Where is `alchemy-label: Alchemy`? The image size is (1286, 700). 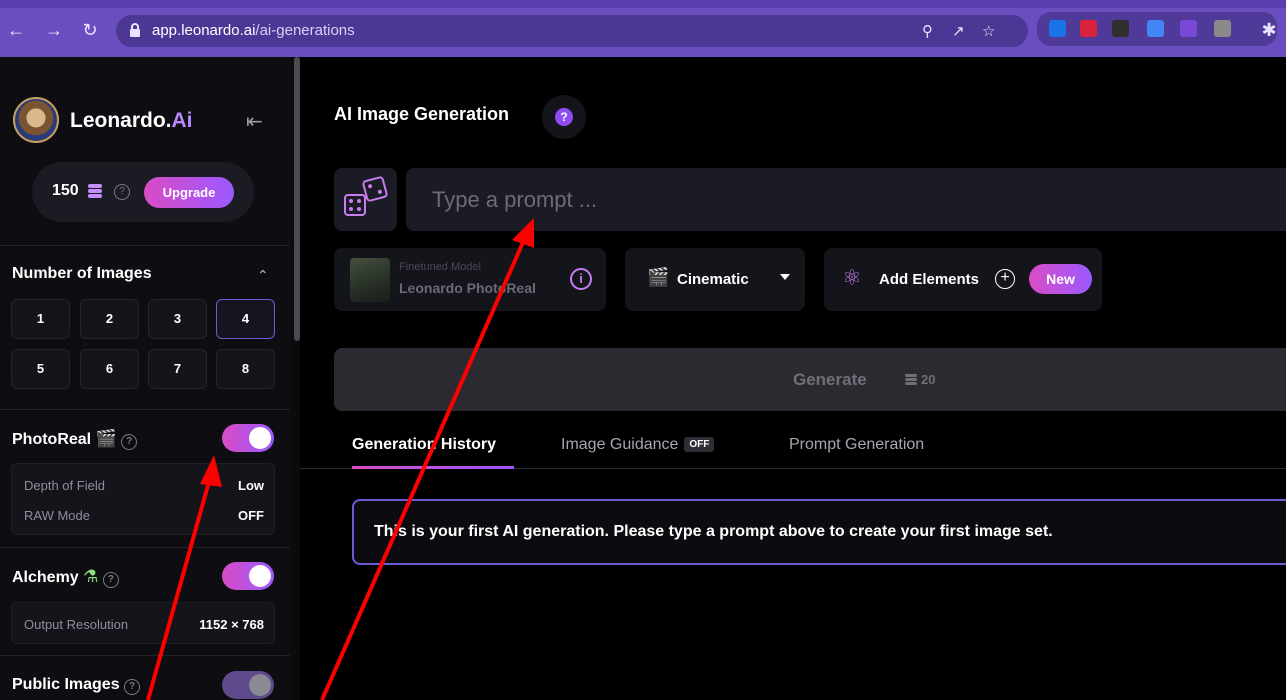
alchemy-label: Alchemy is located at coordinates (45, 577).